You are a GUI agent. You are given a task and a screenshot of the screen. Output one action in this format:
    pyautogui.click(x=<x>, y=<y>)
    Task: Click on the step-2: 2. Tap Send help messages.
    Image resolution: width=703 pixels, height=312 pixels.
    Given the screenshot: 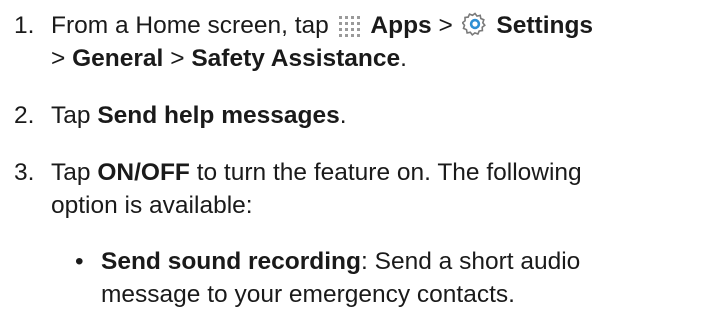 What is the action you would take?
    pyautogui.click(x=351, y=115)
    